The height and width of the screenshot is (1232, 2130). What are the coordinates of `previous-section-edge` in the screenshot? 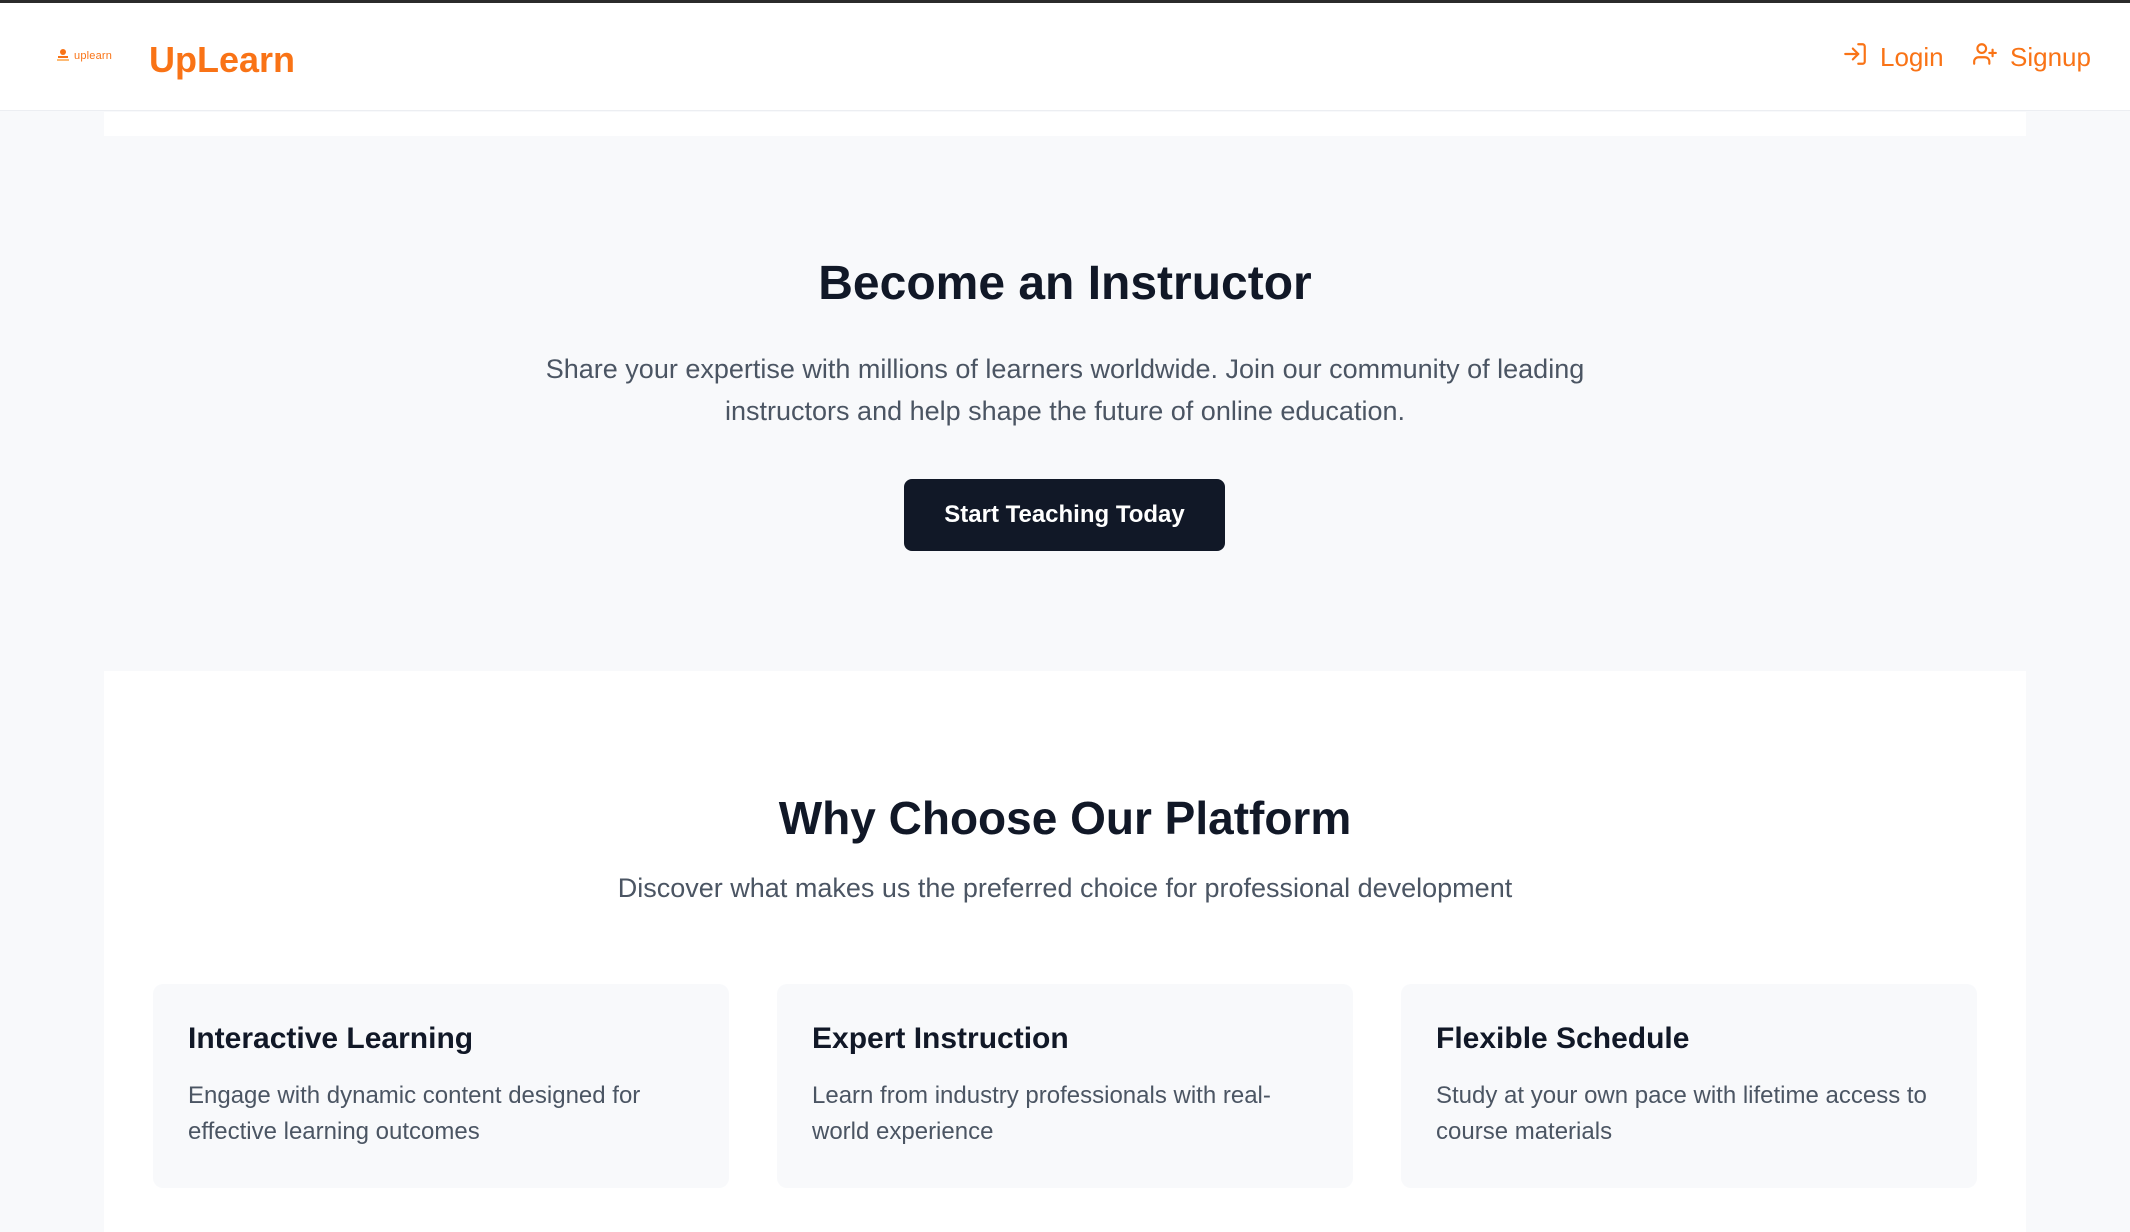 It's located at (1065, 124).